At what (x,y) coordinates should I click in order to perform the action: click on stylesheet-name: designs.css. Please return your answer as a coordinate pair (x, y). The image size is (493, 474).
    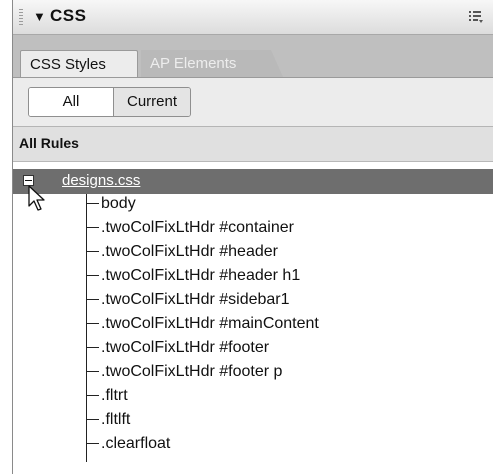
    Looking at the image, I should click on (101, 180).